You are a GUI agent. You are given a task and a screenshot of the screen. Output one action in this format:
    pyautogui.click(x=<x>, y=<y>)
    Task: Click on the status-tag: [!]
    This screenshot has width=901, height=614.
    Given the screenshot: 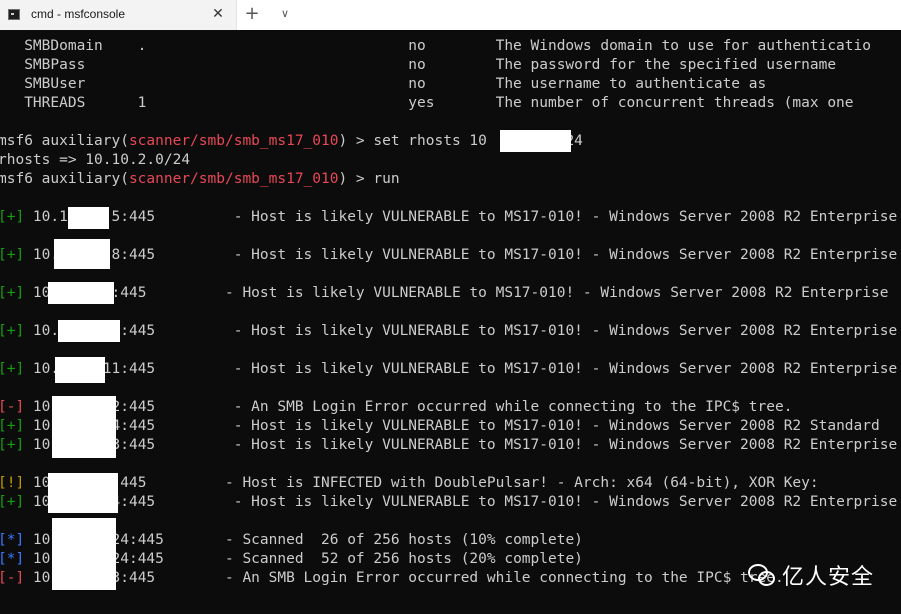 What is the action you would take?
    pyautogui.click(x=12, y=483)
    